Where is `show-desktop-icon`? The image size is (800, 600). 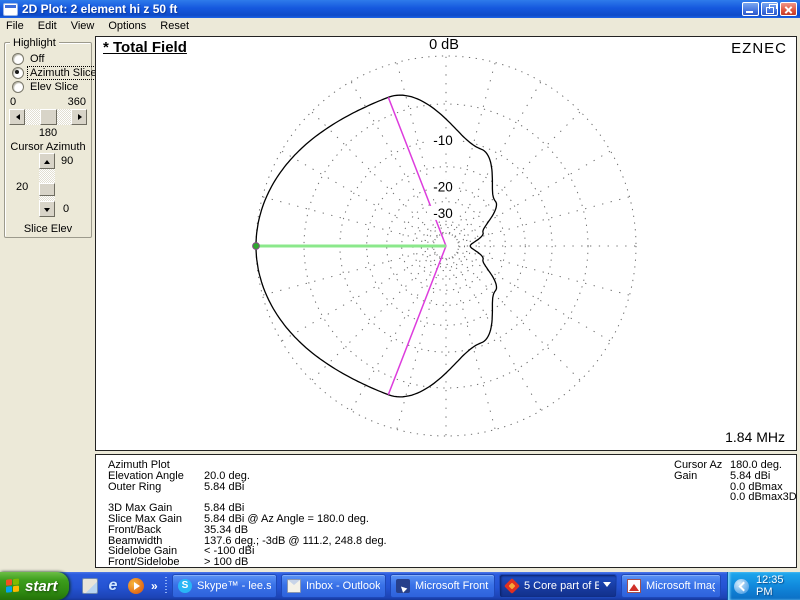
show-desktop-icon is located at coordinates (90, 586).